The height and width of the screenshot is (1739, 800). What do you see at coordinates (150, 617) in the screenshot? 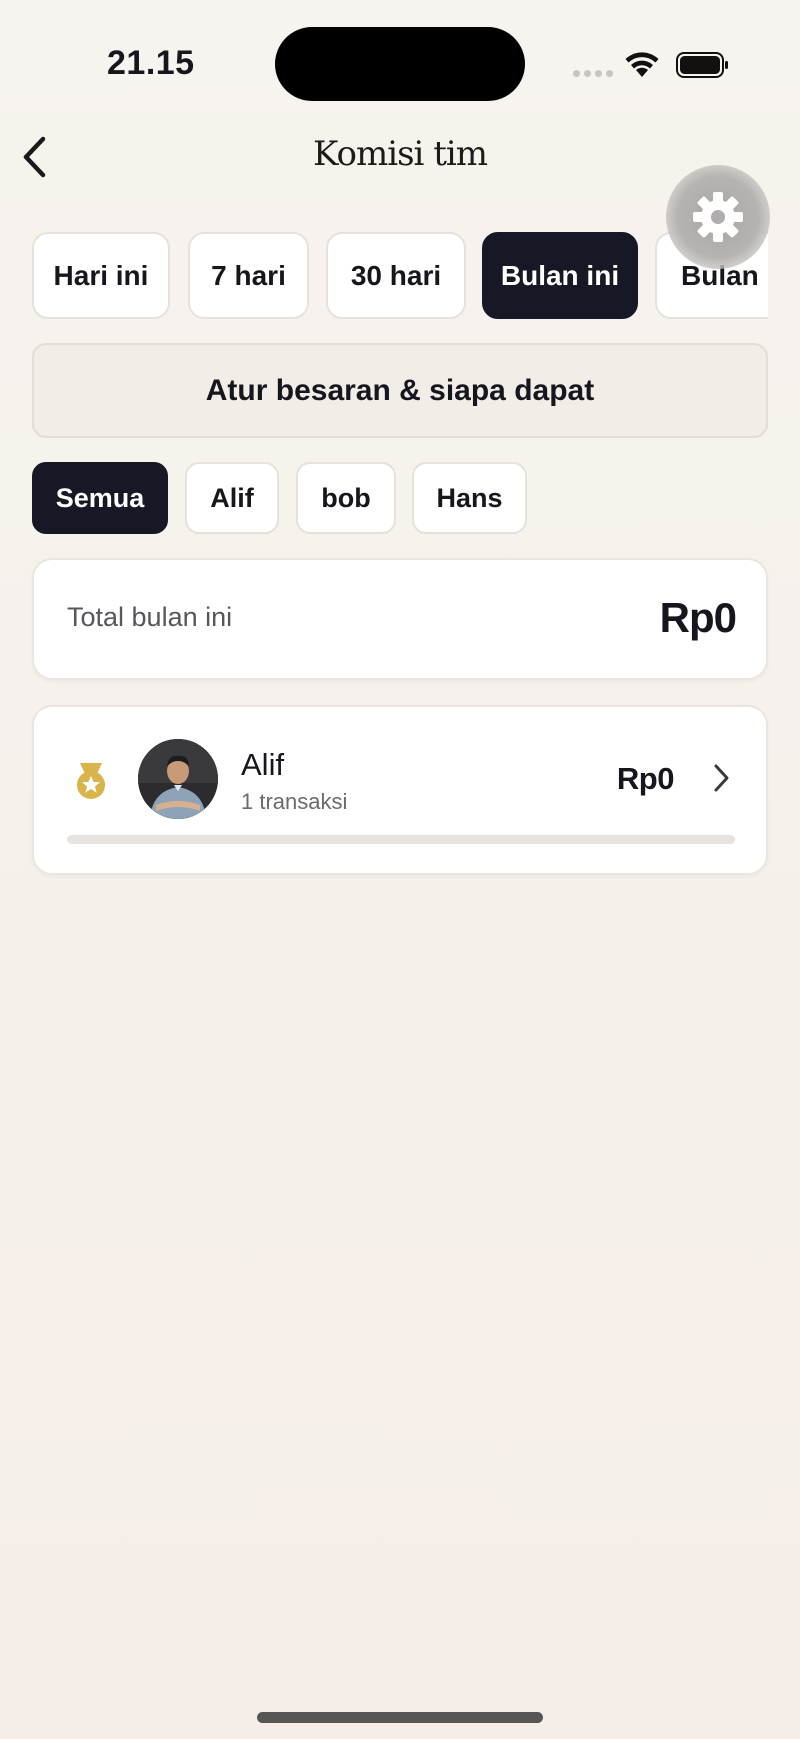
I see `total-label: Total bulan ini` at bounding box center [150, 617].